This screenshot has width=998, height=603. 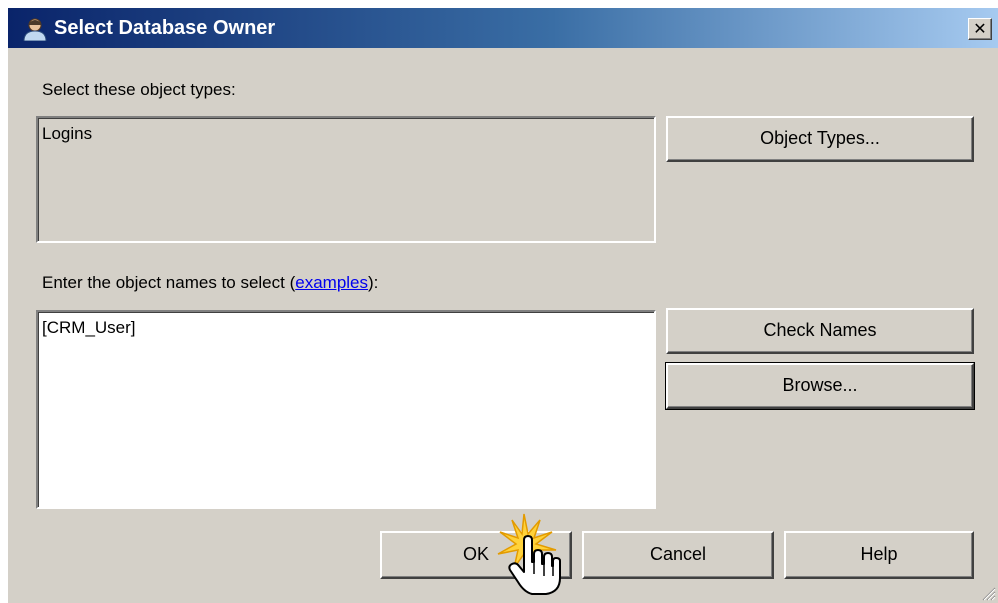 I want to click on resize-grip-icon, so click(x=988, y=593).